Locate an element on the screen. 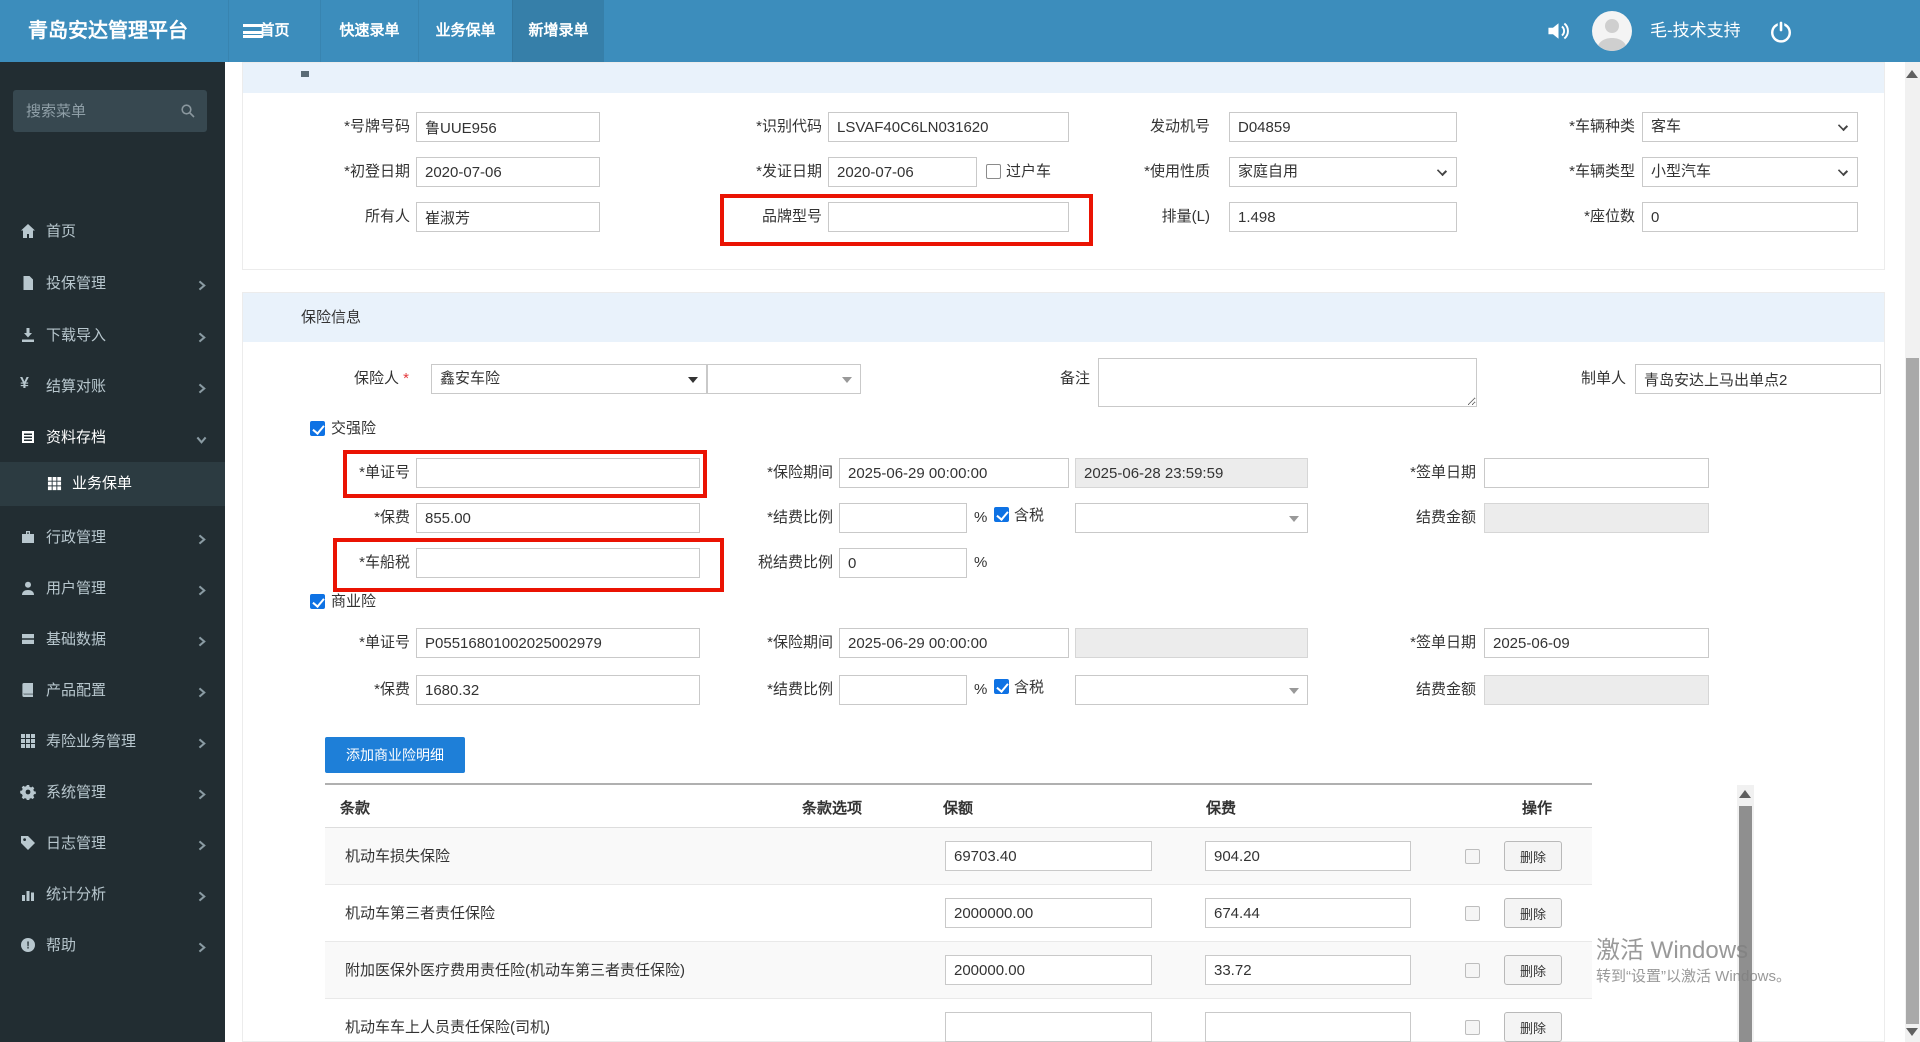  seats-input is located at coordinates (1750, 217).